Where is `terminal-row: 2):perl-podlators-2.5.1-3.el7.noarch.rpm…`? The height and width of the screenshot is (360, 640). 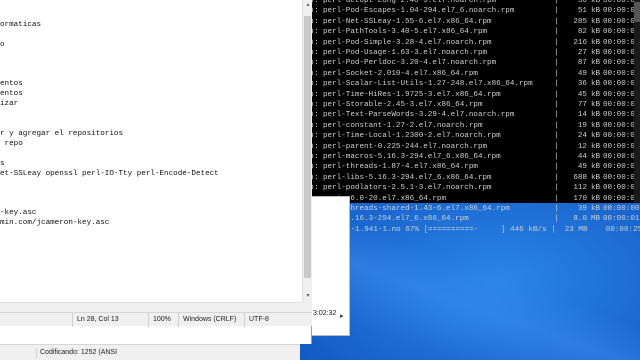
terminal-row: 2):perl-podlators-2.5.1-3.el7.noarch.rpm… is located at coordinates (470, 188).